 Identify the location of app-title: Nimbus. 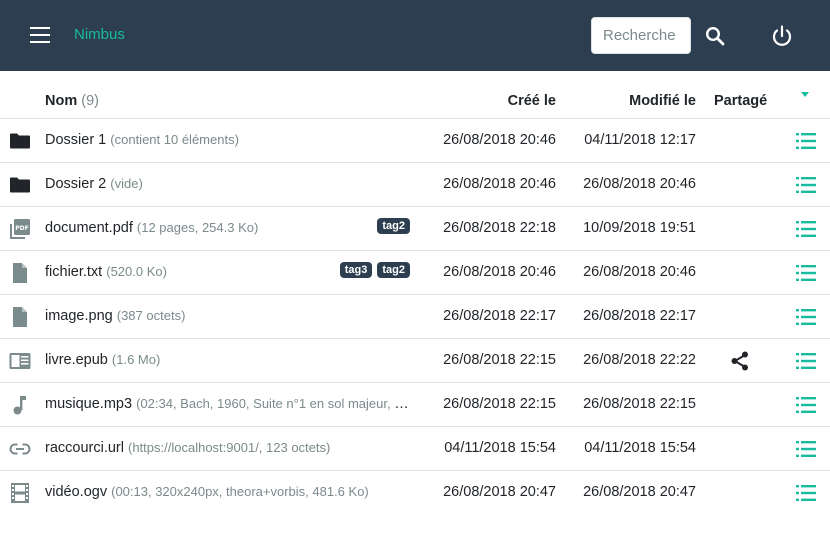
(99, 34).